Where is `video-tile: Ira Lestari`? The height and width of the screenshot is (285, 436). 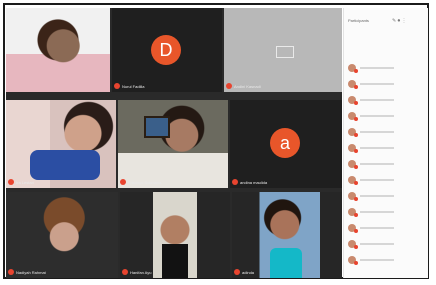 video-tile: Ira Lestari is located at coordinates (61, 144).